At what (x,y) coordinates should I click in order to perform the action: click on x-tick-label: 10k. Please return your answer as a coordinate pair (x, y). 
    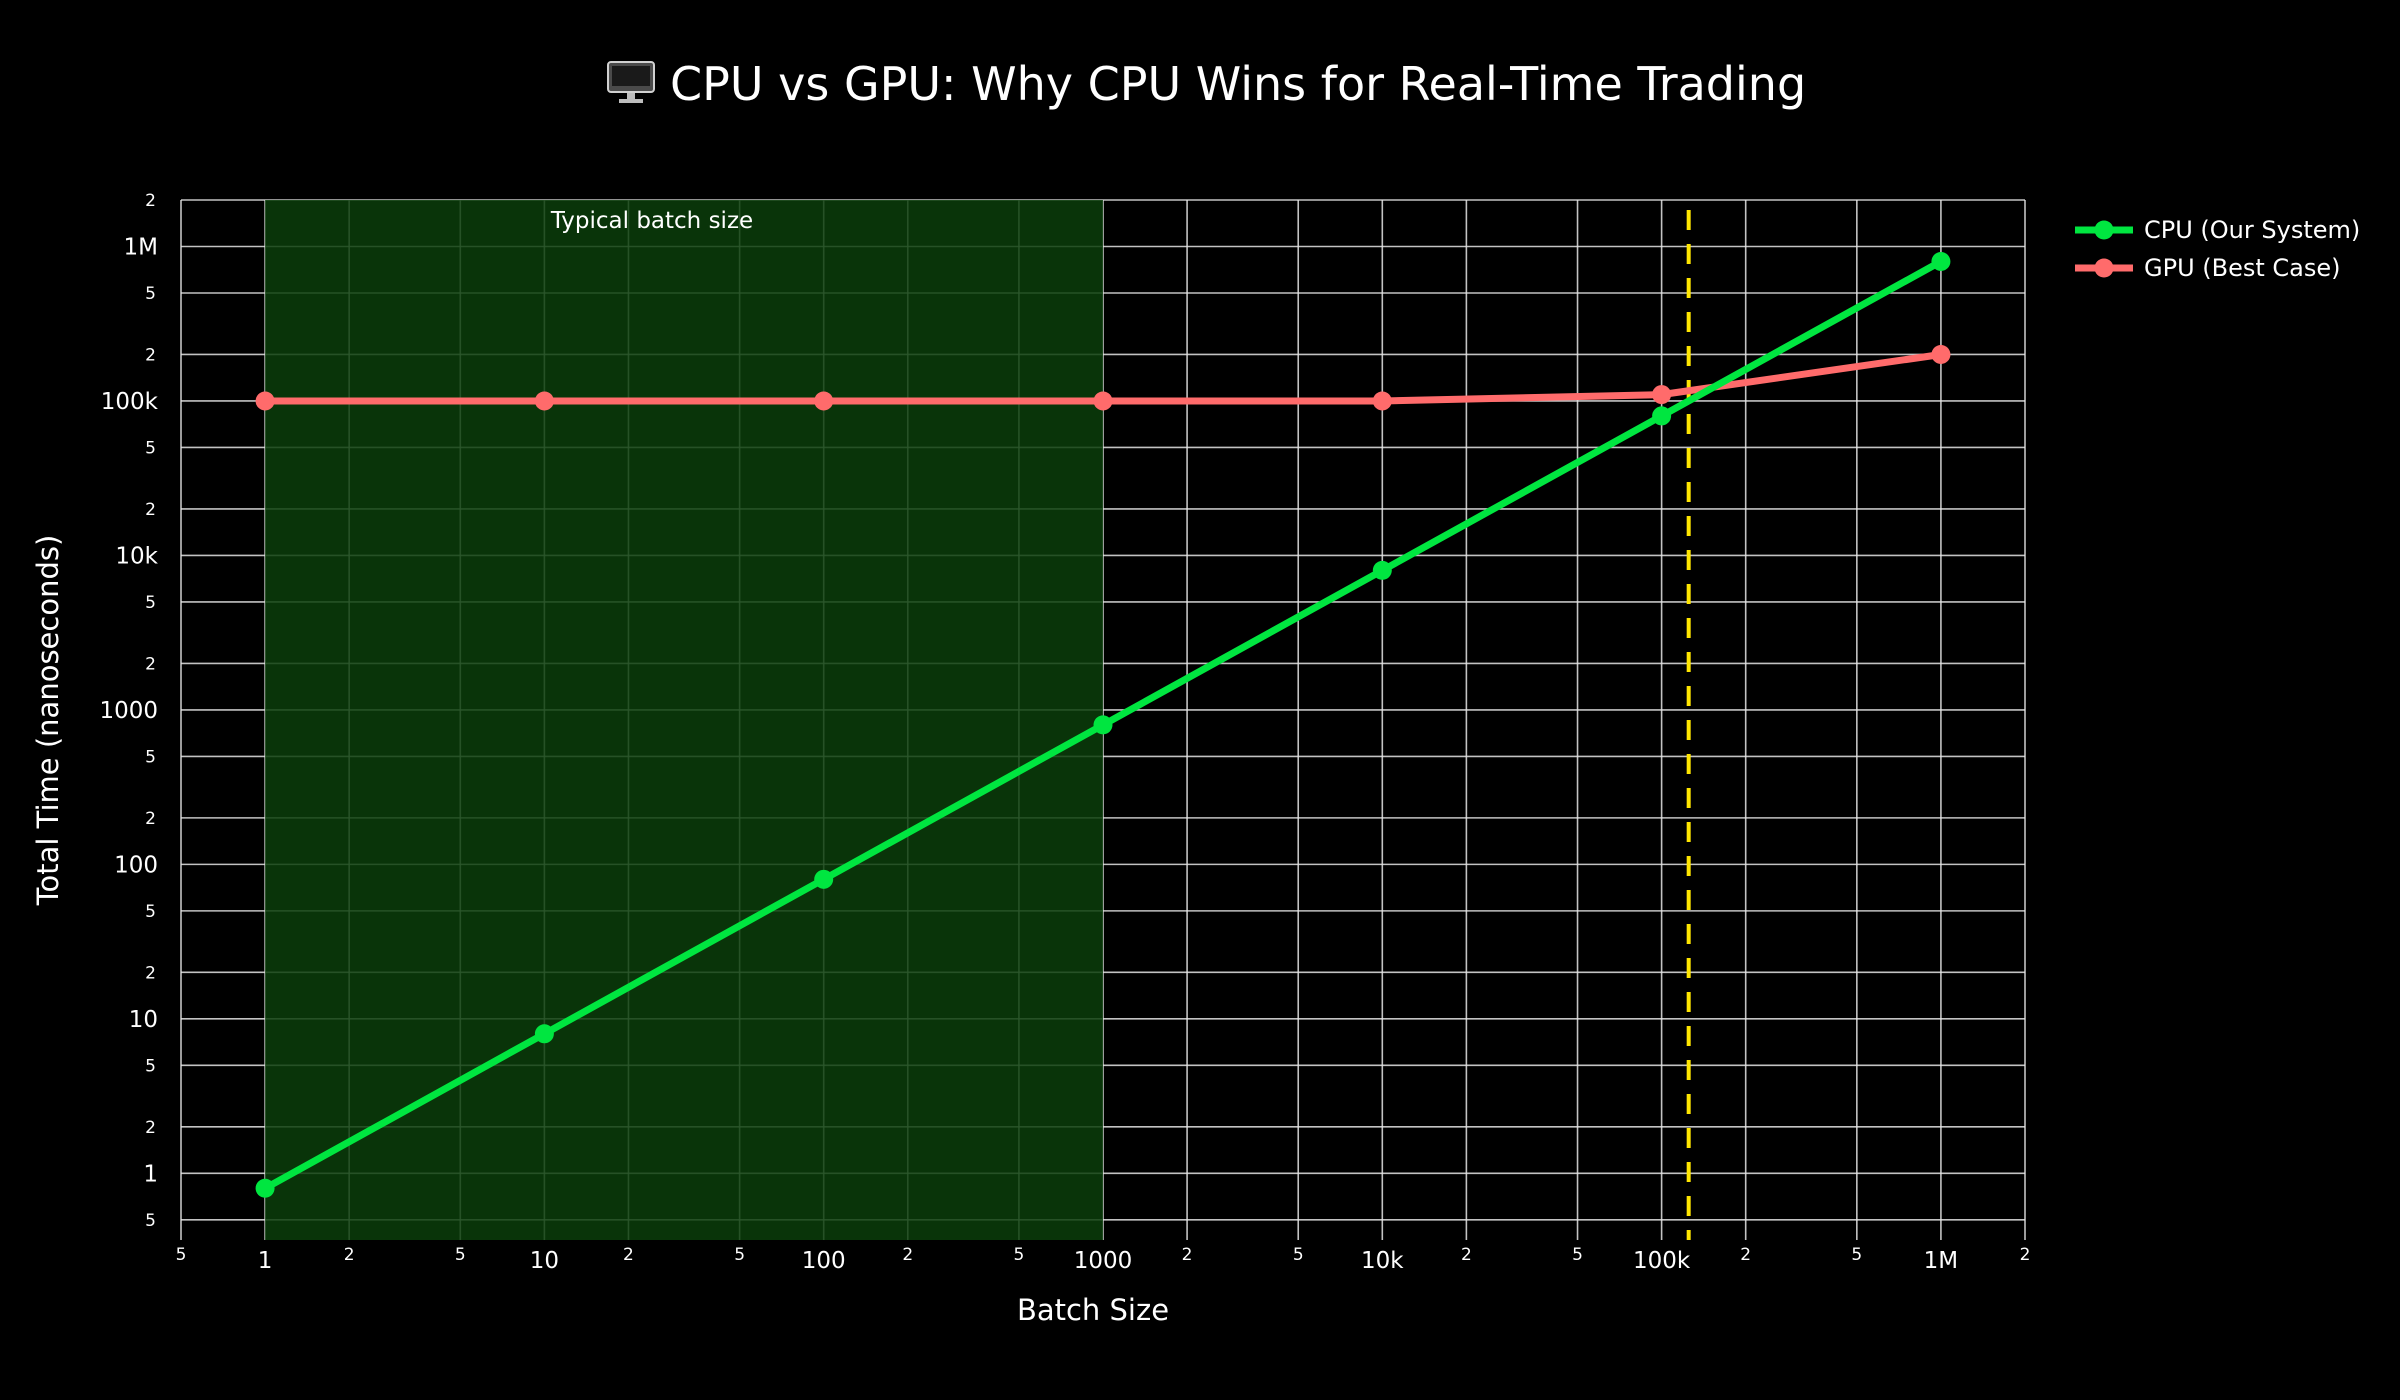
    Looking at the image, I should click on (1382, 1261).